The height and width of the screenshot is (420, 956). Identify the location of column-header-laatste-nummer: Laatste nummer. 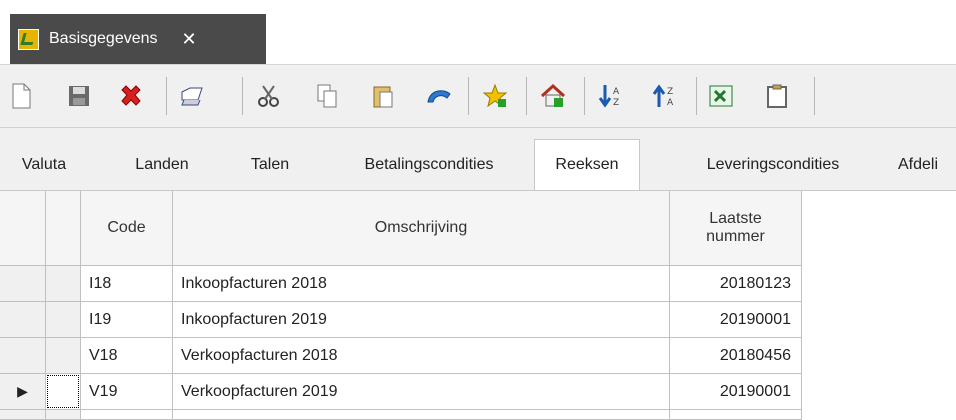
(736, 228).